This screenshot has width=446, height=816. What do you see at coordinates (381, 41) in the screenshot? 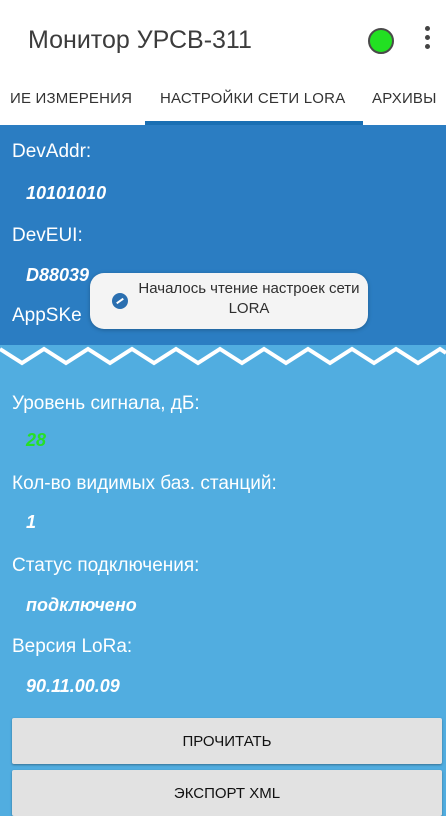
I see `connection-status-icon` at bounding box center [381, 41].